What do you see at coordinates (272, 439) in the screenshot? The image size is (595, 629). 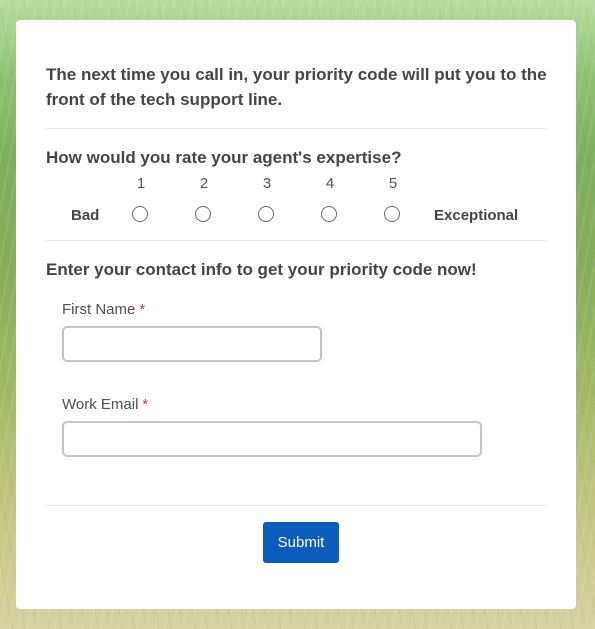 I see `work-email-input` at bounding box center [272, 439].